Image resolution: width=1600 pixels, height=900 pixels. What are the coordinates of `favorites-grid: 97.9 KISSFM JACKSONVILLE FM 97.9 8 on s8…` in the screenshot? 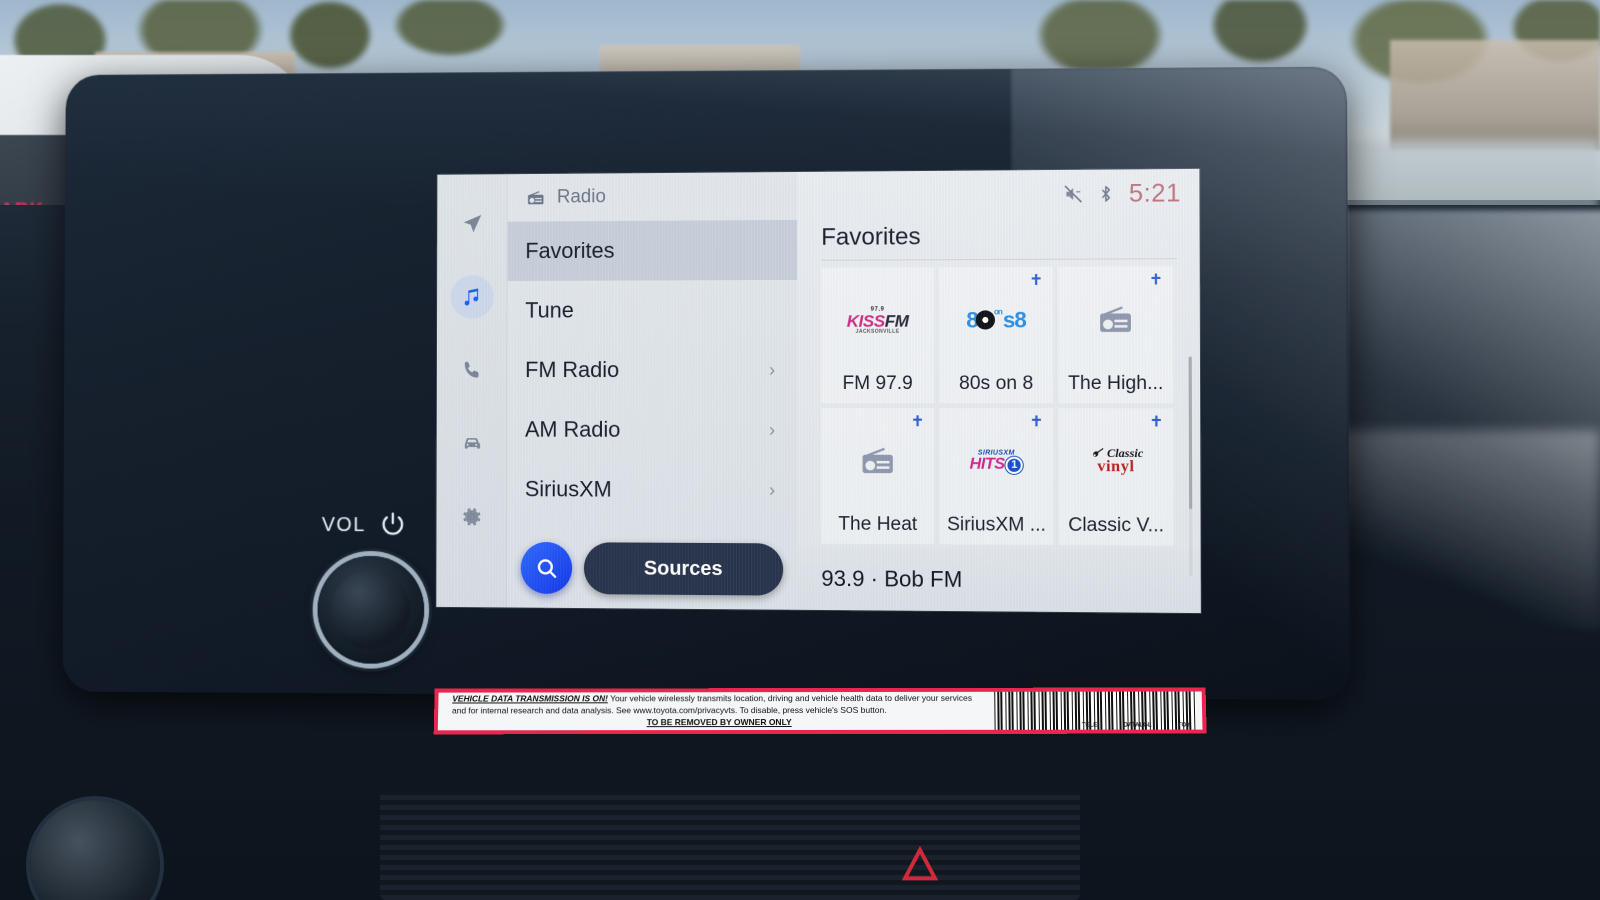 It's located at (999, 418).